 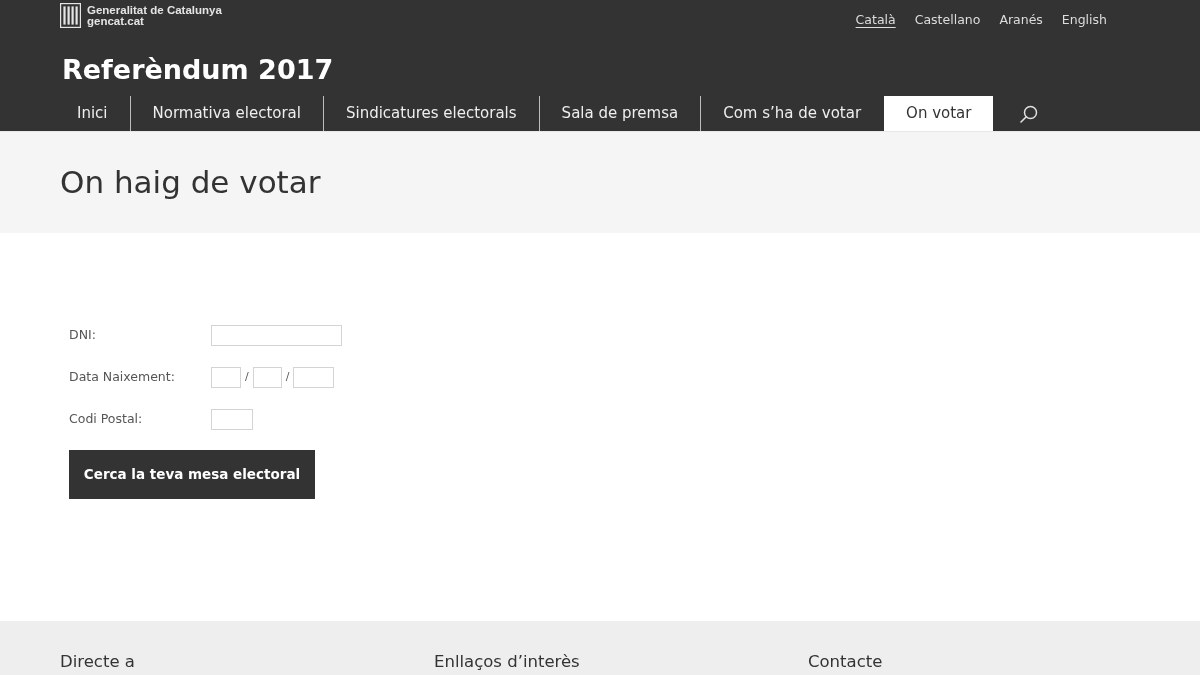 I want to click on footer-heading: Directe a, so click(x=98, y=662).